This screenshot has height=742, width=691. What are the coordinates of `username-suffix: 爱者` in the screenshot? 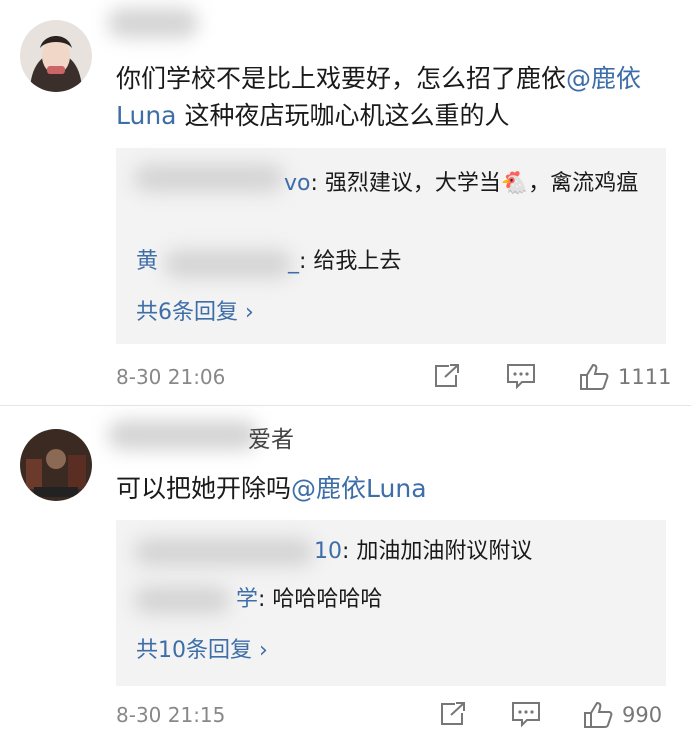 It's located at (271, 437).